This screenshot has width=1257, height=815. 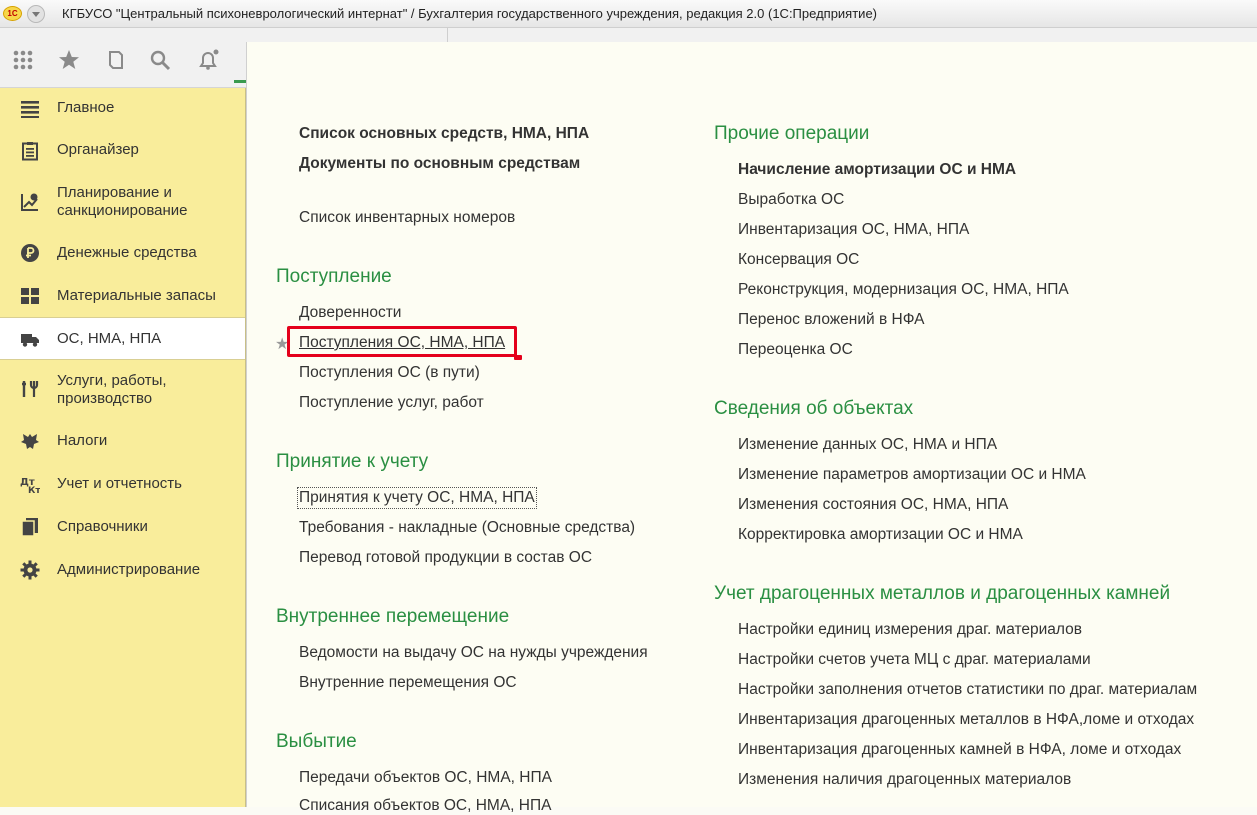 What do you see at coordinates (751, 35) in the screenshot?
I see `tabs-strip` at bounding box center [751, 35].